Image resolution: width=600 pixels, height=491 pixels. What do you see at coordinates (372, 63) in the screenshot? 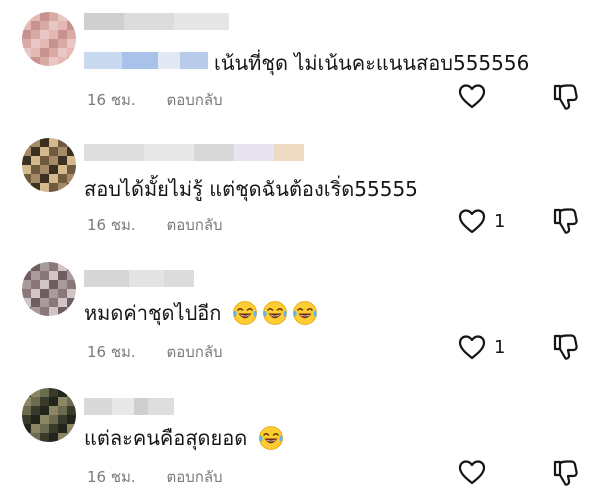
I see `comment-text: เน้นที่ชุด ไม่เน้นคะแนนสอบ555556` at bounding box center [372, 63].